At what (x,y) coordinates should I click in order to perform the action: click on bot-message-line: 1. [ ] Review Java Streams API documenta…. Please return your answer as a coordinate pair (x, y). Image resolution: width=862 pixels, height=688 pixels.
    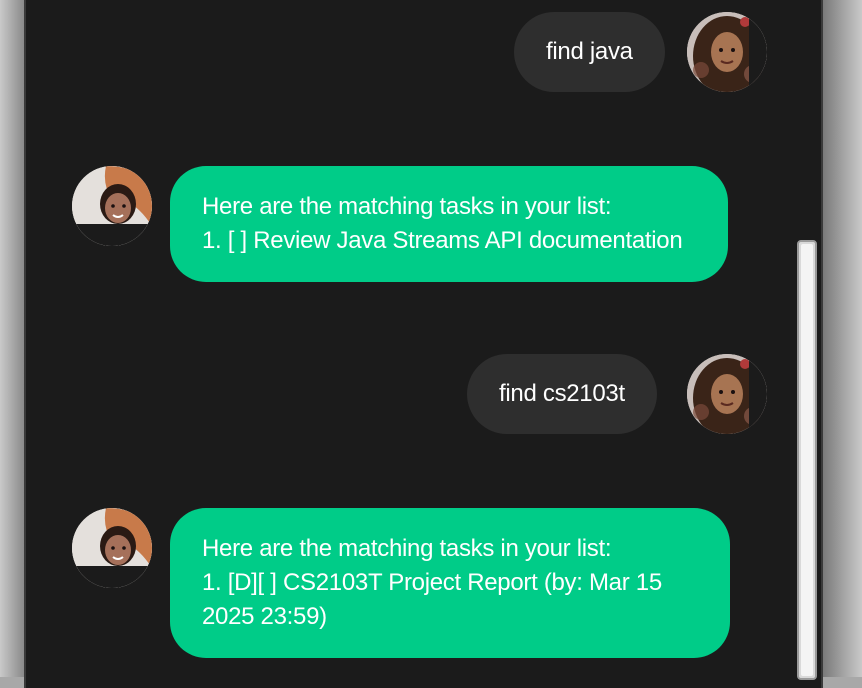
    Looking at the image, I should click on (442, 240).